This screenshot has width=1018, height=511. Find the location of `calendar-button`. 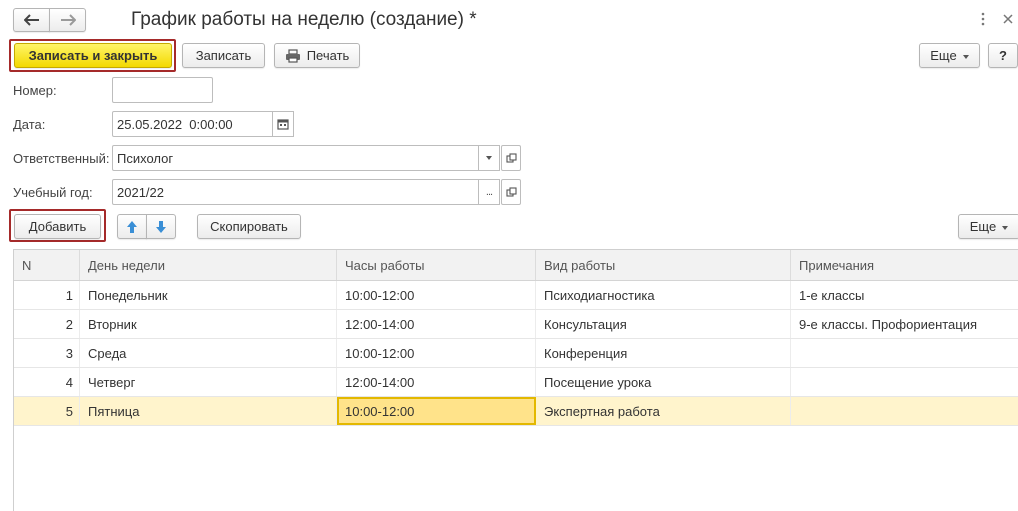

calendar-button is located at coordinates (283, 124).